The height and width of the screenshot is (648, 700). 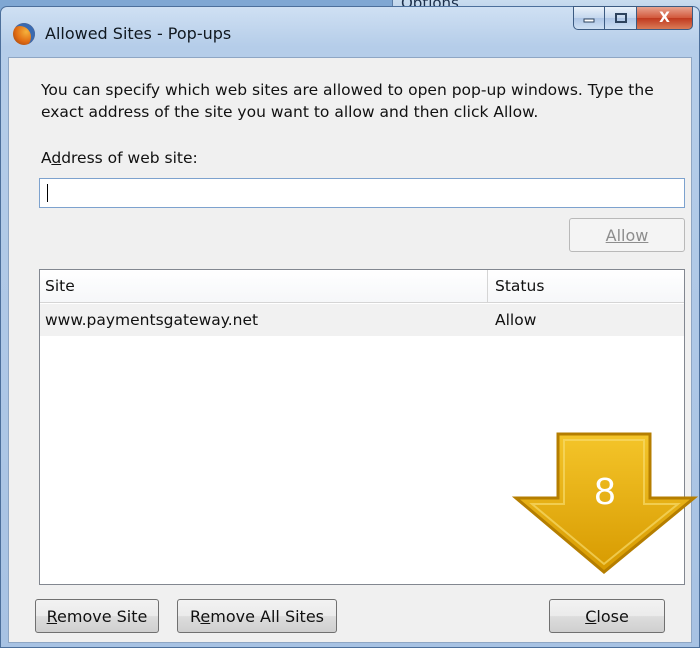 I want to click on remove-all-label: Remove All Sites, so click(x=257, y=616).